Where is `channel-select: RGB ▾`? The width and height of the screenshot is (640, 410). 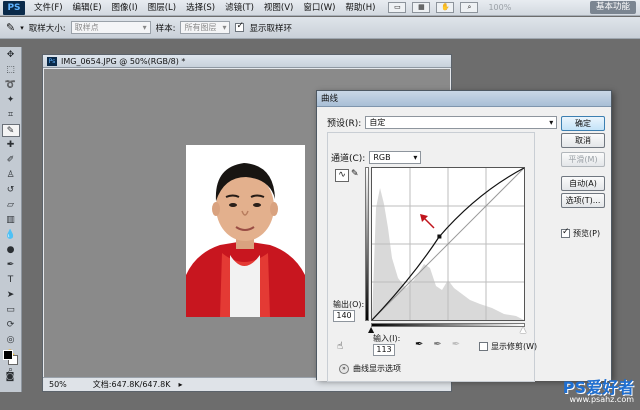
channel-select: RGB ▾ is located at coordinates (395, 157).